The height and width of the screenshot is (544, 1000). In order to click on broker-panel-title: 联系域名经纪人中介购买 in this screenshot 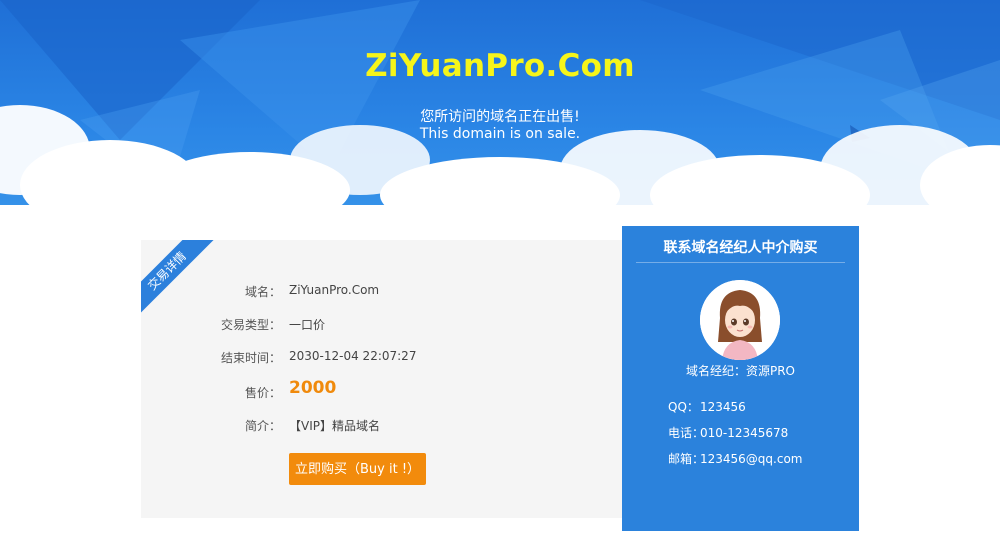, I will do `click(740, 248)`.